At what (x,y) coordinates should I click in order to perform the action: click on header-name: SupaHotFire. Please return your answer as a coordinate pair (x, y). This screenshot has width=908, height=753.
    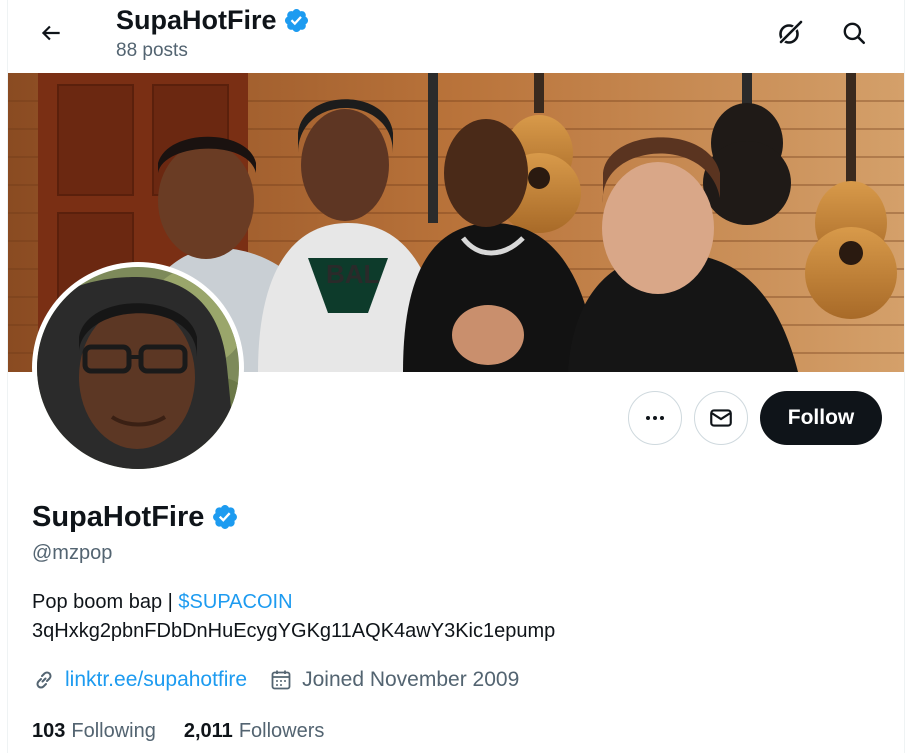
    Looking at the image, I should click on (196, 20).